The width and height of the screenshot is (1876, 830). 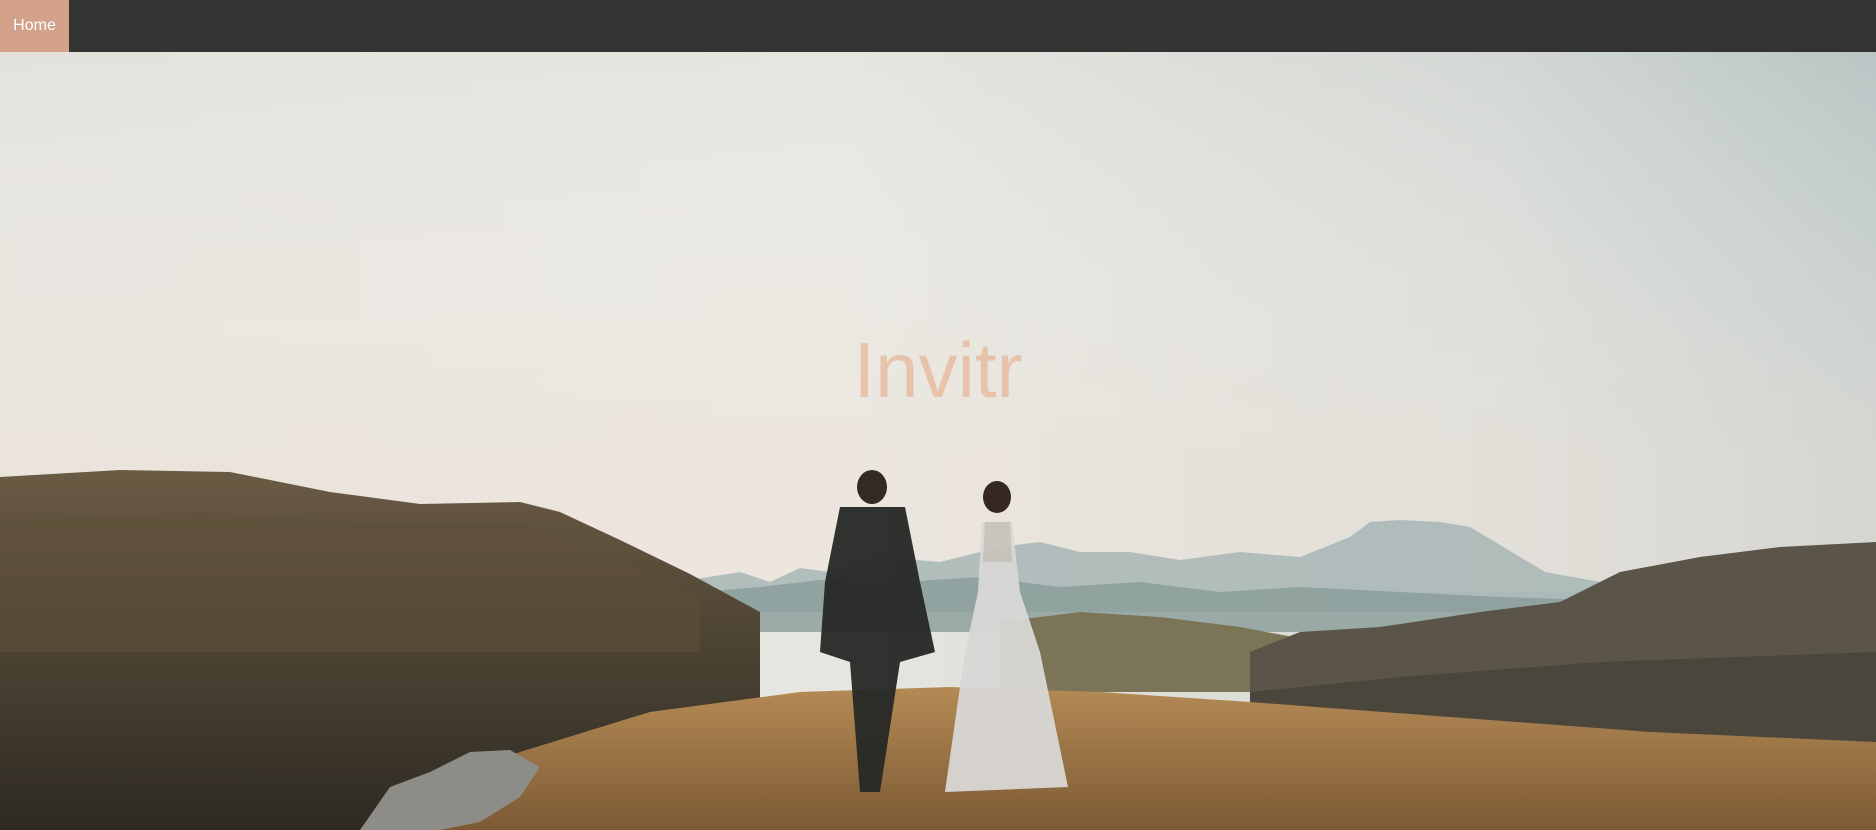 What do you see at coordinates (34, 26) in the screenshot?
I see `nav-item-home: Home` at bounding box center [34, 26].